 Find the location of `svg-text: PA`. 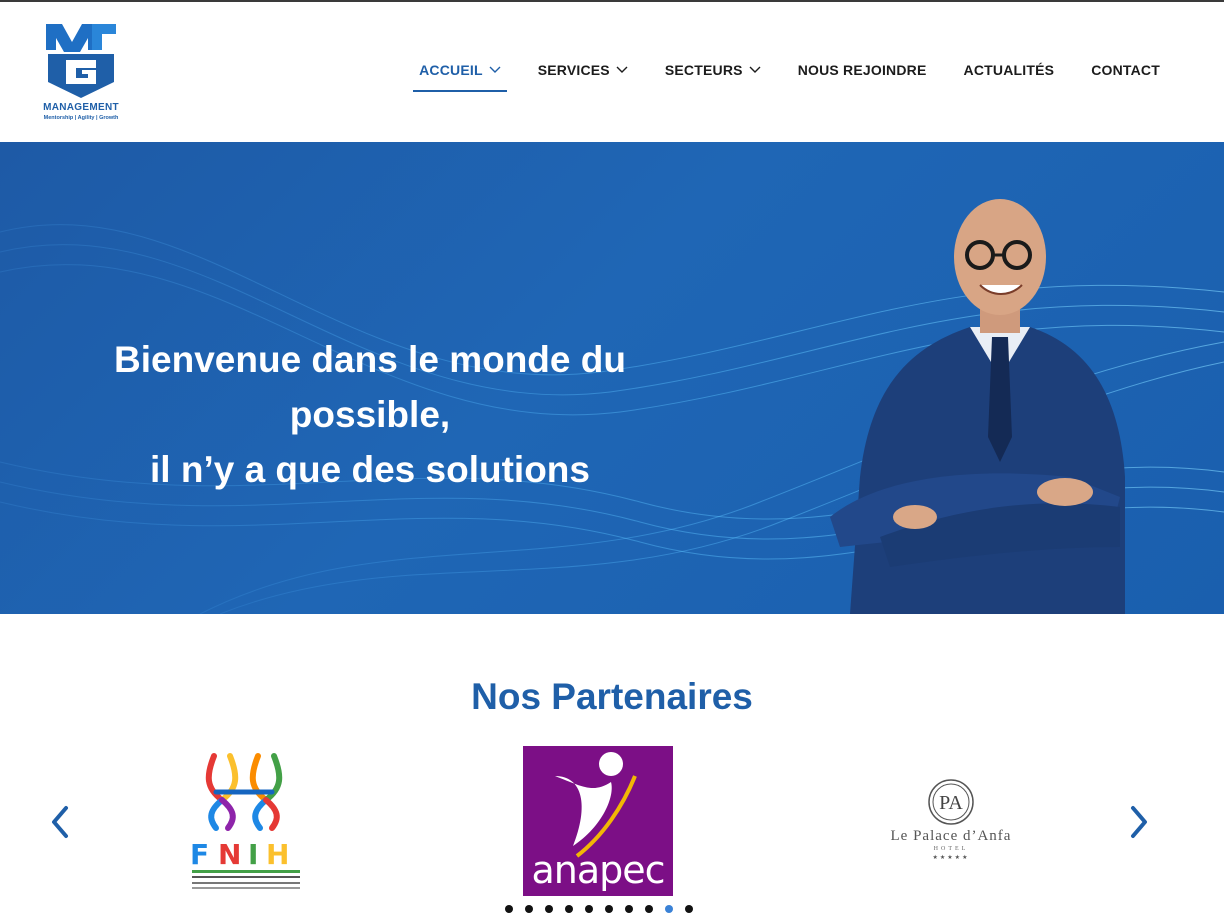

svg-text: PA is located at coordinates (951, 803).